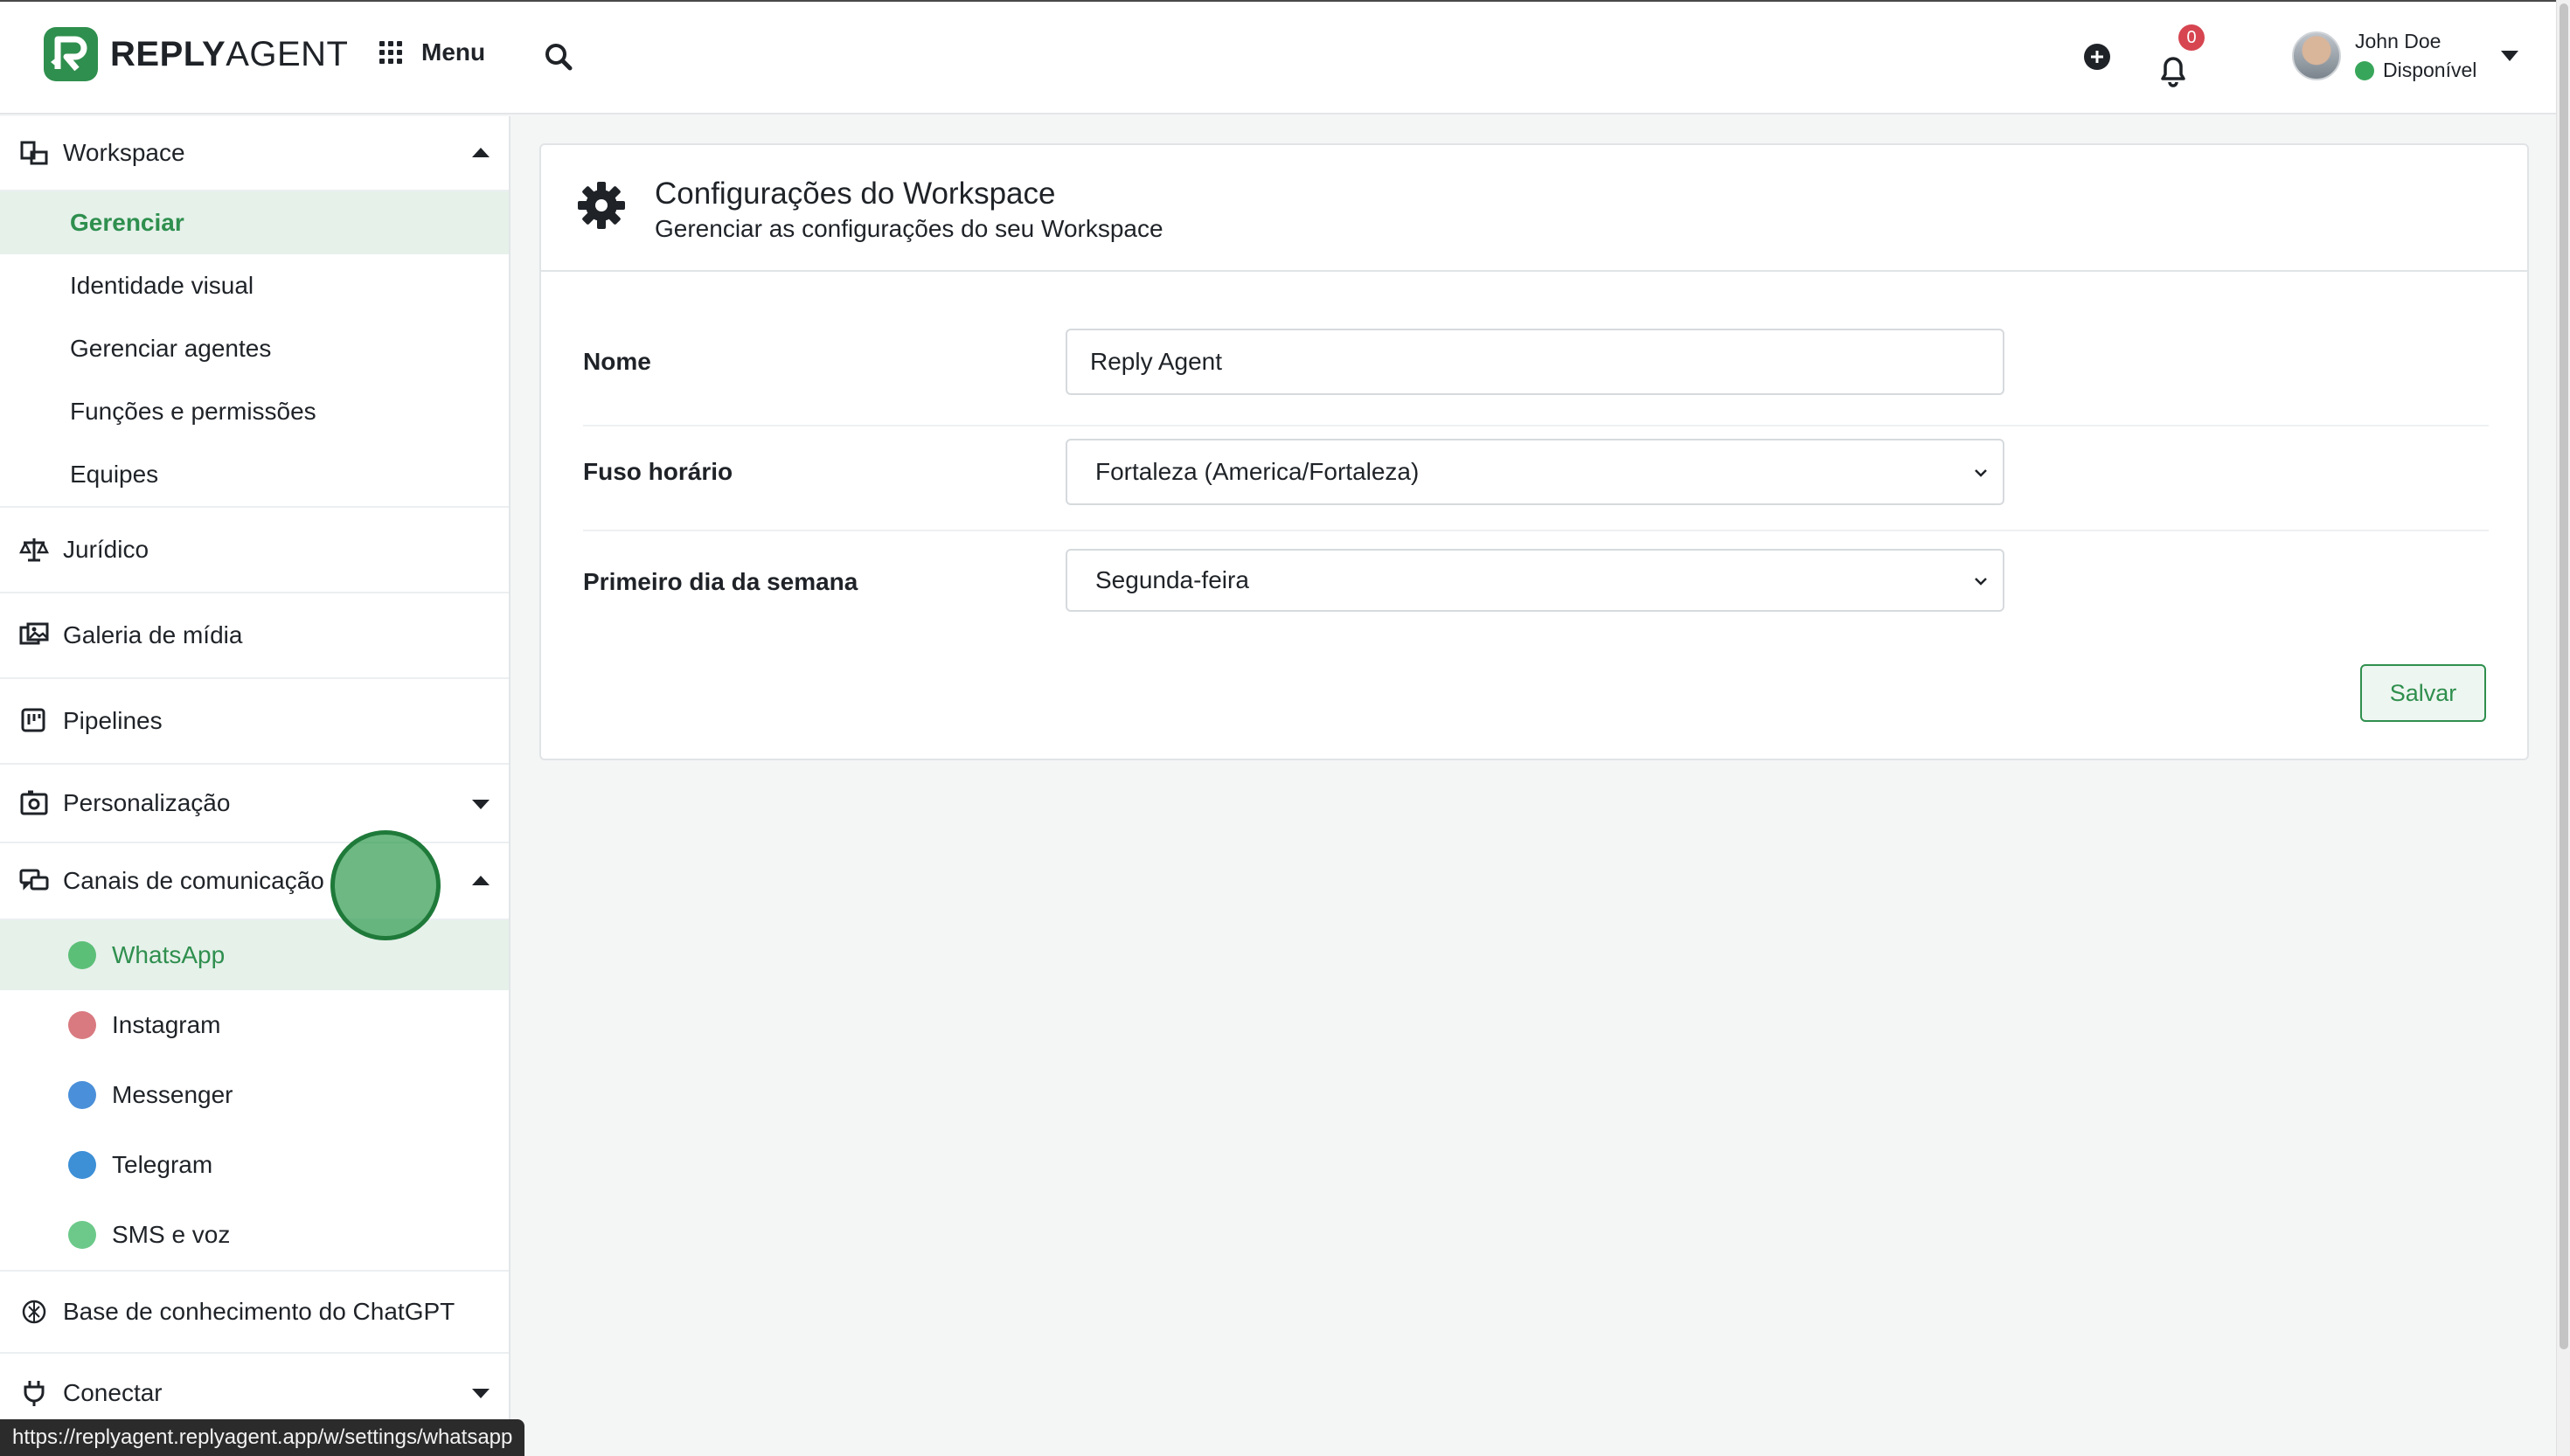 The image size is (2570, 1456). I want to click on sidebar-item-chatgpt: Base de conhecimento do ChatGPT, so click(254, 1312).